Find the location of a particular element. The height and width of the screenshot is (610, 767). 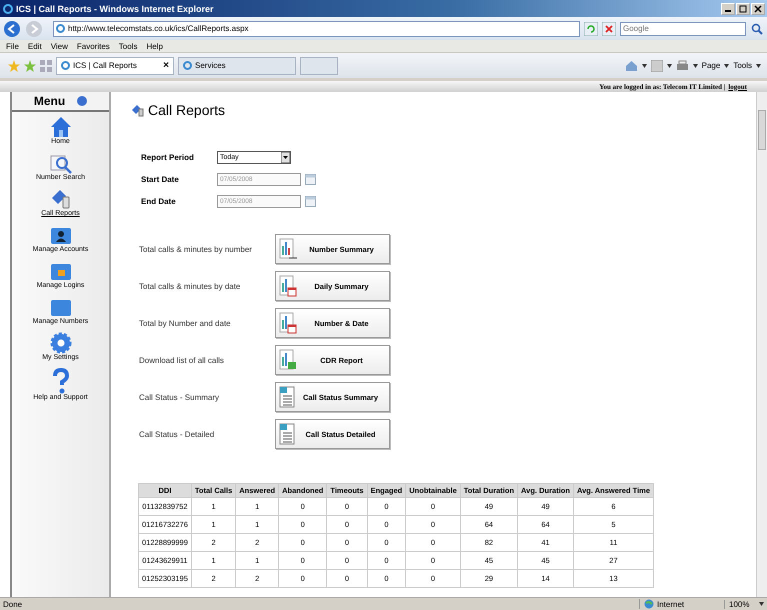

command-button: Tools is located at coordinates (742, 65).